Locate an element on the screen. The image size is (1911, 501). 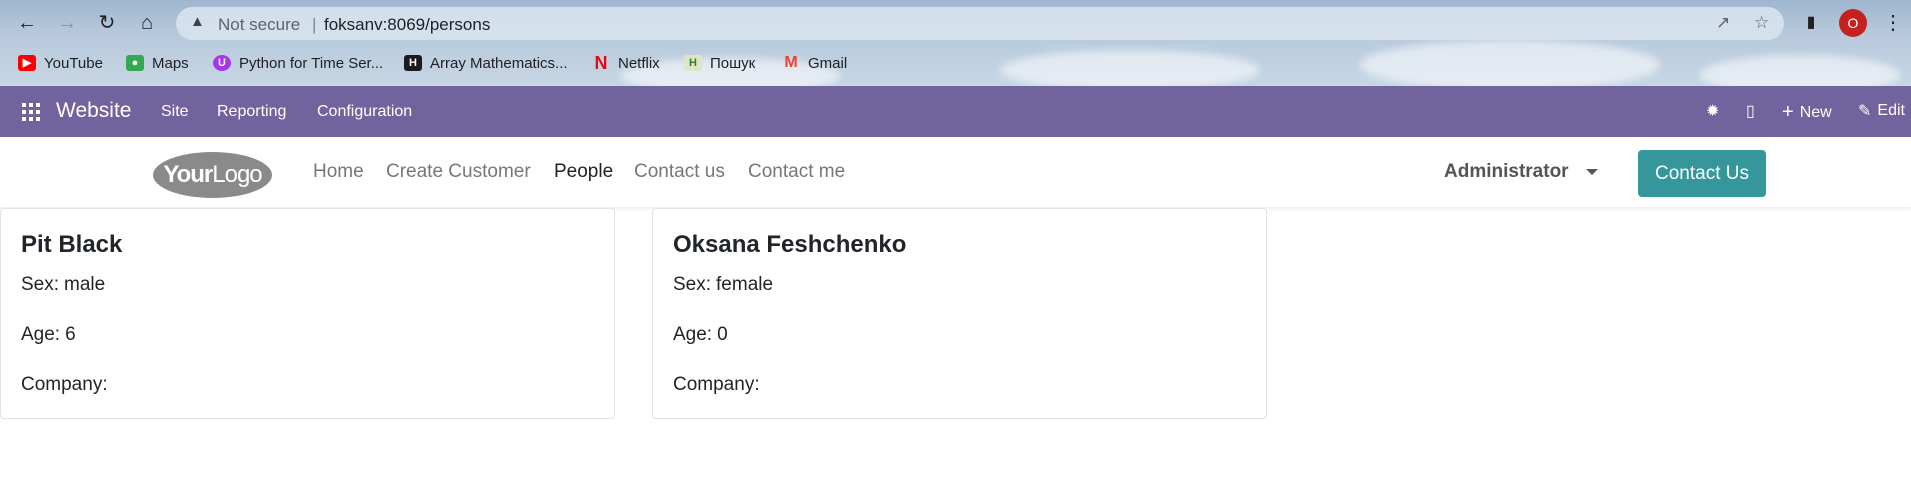
edit-label: Edit is located at coordinates (1891, 110).